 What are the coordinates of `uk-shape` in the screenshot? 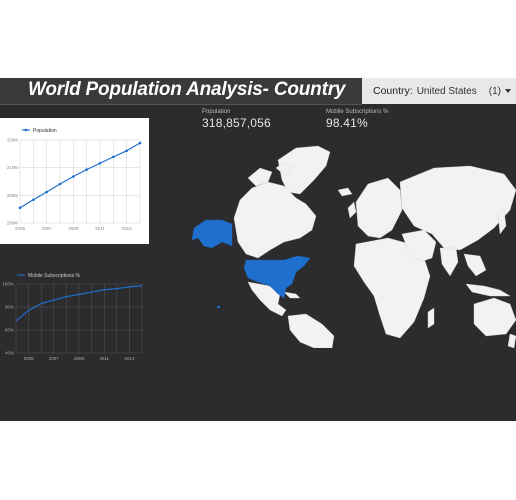 It's located at (352, 210).